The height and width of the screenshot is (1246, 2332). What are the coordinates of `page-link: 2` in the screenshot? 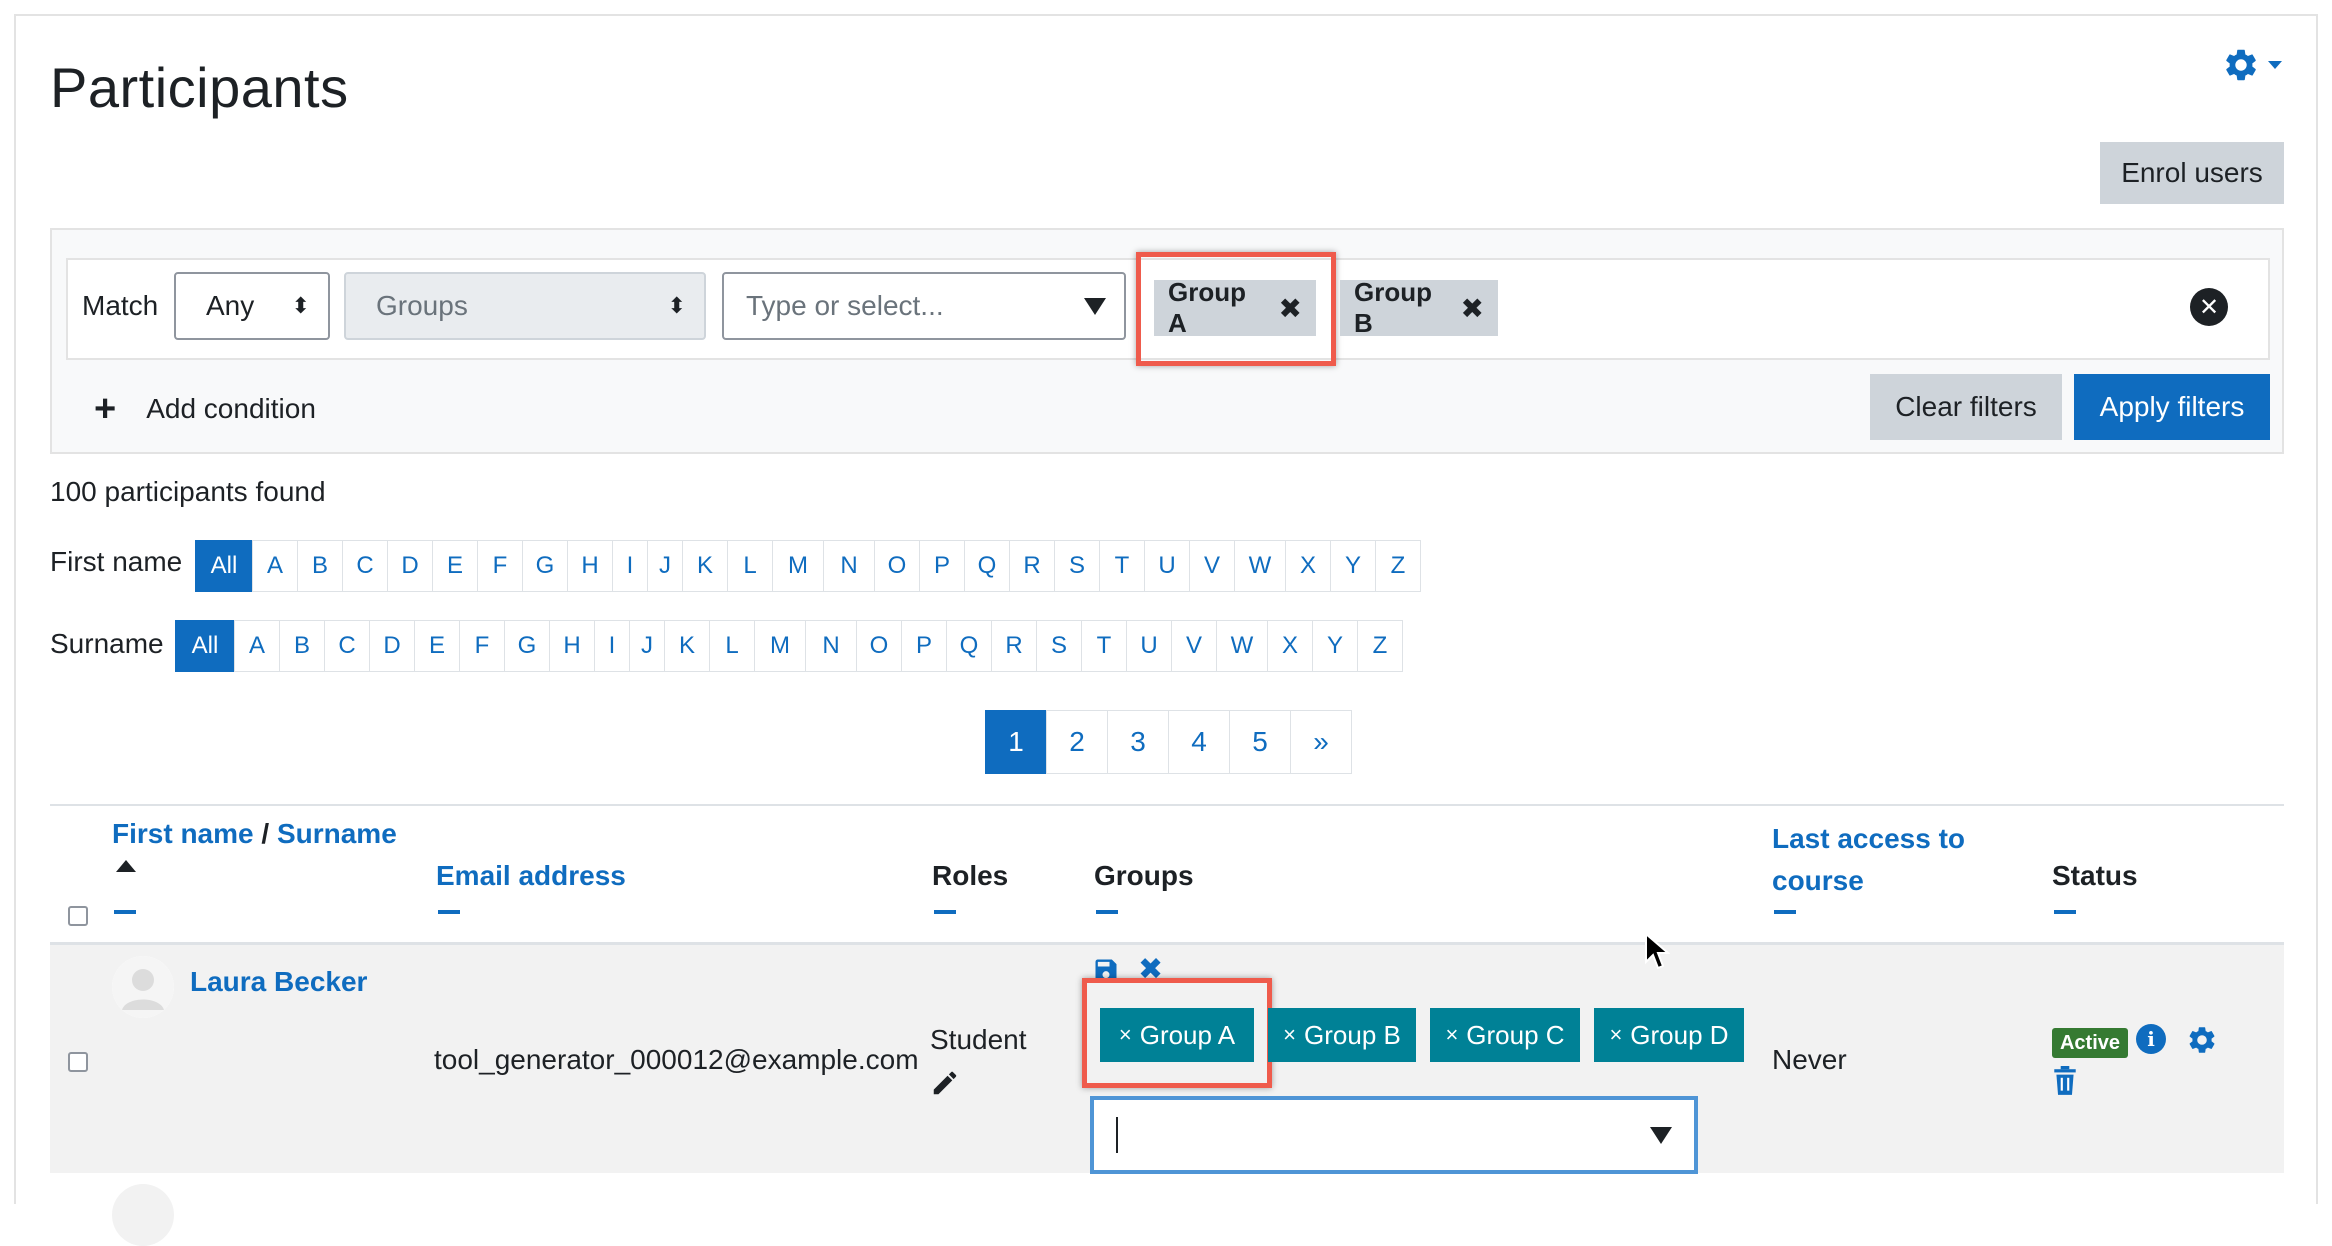 It's located at (1077, 742).